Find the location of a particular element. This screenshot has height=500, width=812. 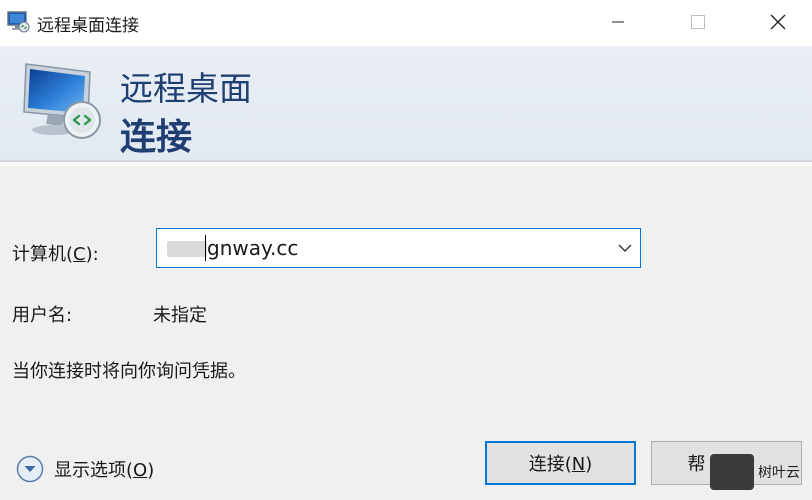

help-button-label: 帮 is located at coordinates (696, 464).